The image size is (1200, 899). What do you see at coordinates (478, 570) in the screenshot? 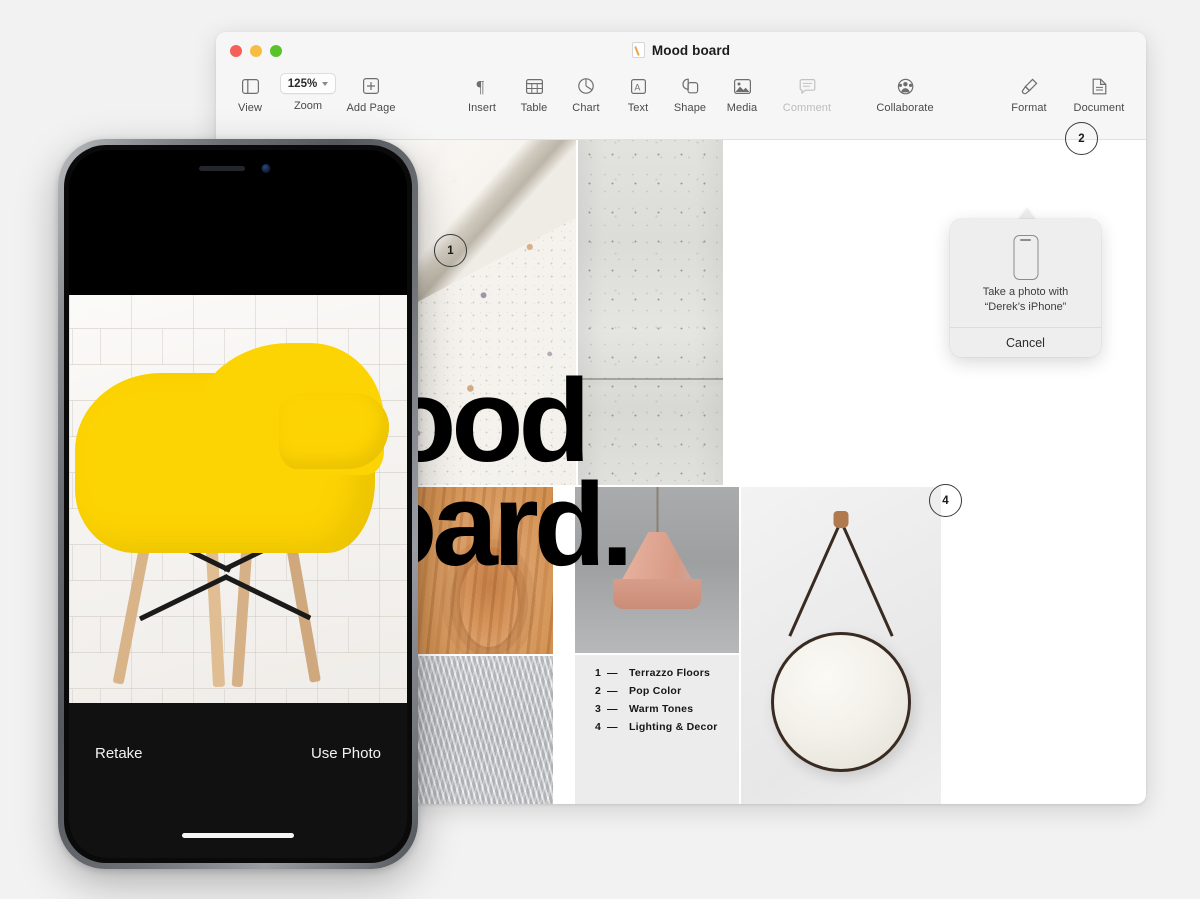
I see `mood-image-wood-grain` at bounding box center [478, 570].